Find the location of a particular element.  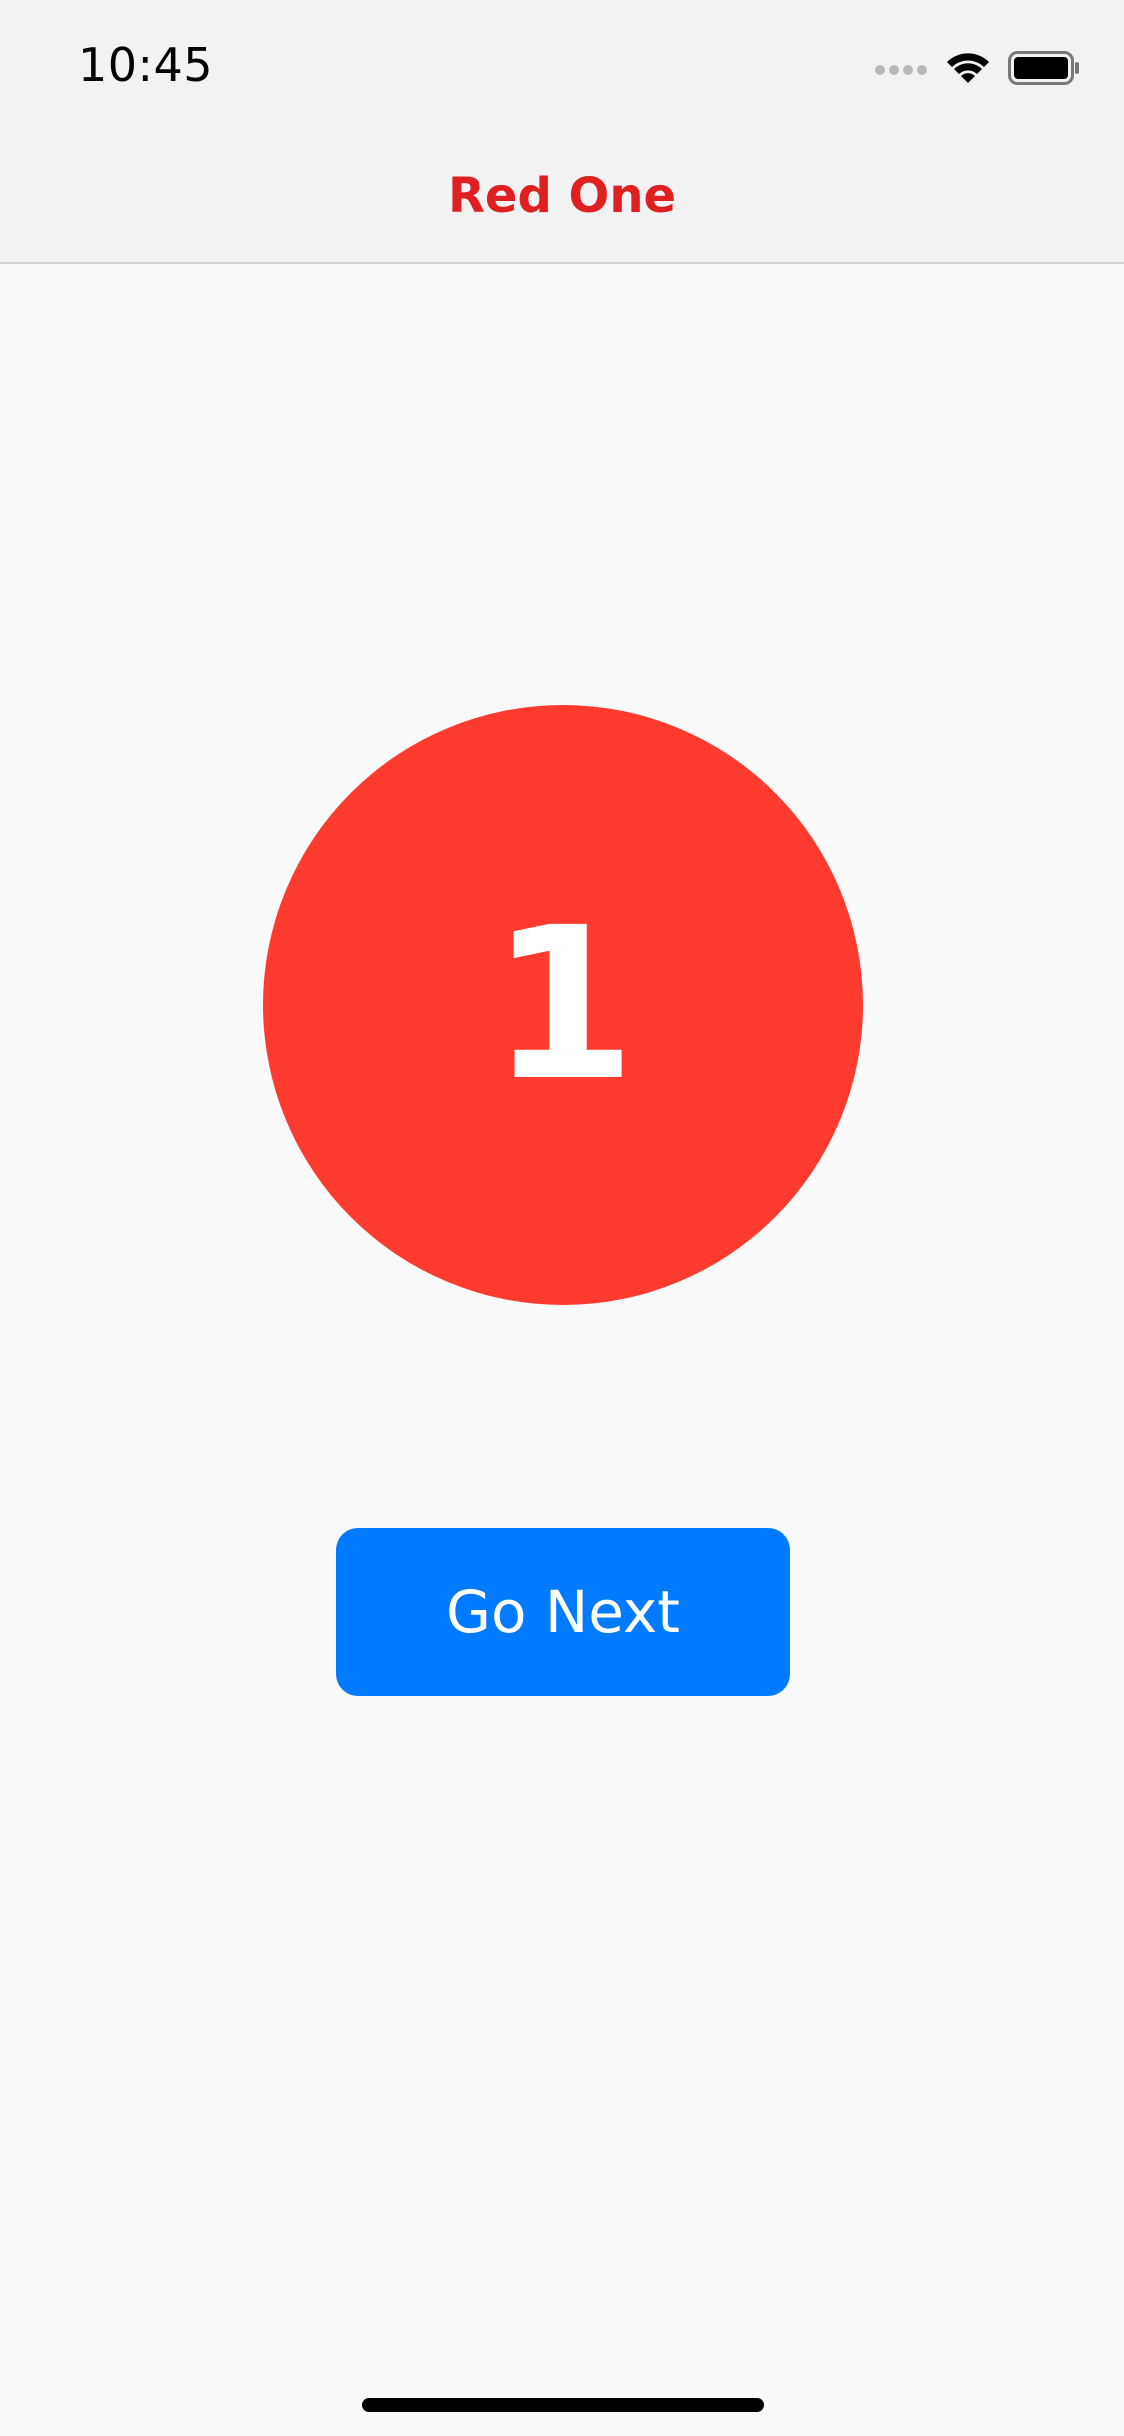

status-icons is located at coordinates (977, 70).